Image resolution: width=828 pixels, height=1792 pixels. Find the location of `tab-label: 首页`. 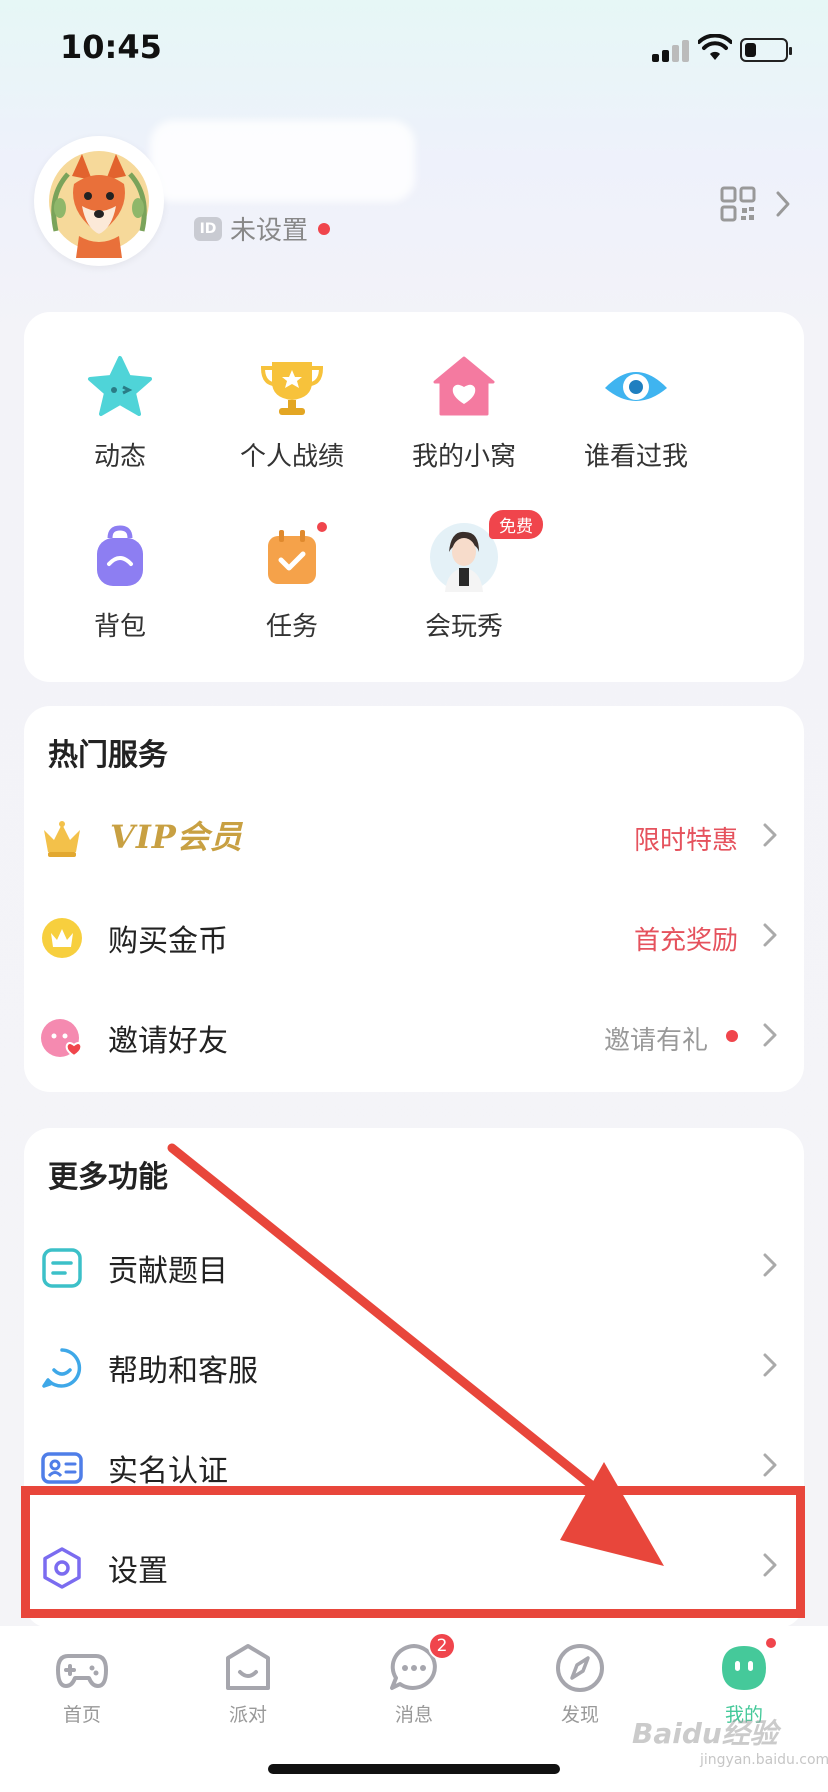

tab-label: 首页 is located at coordinates (81, 1715).